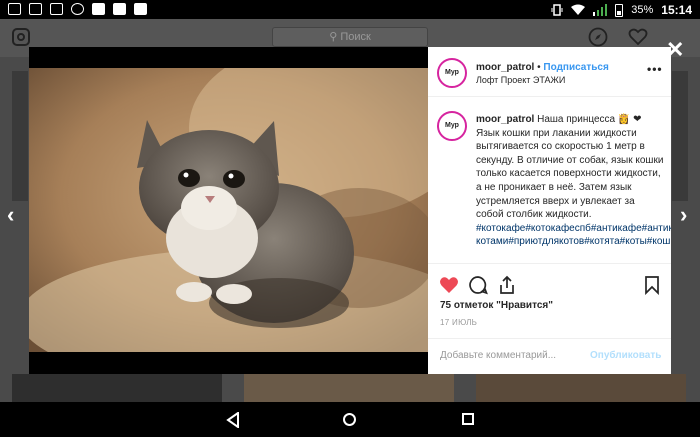 The height and width of the screenshot is (437, 700). What do you see at coordinates (652, 285) in the screenshot?
I see `bookmark-icon` at bounding box center [652, 285].